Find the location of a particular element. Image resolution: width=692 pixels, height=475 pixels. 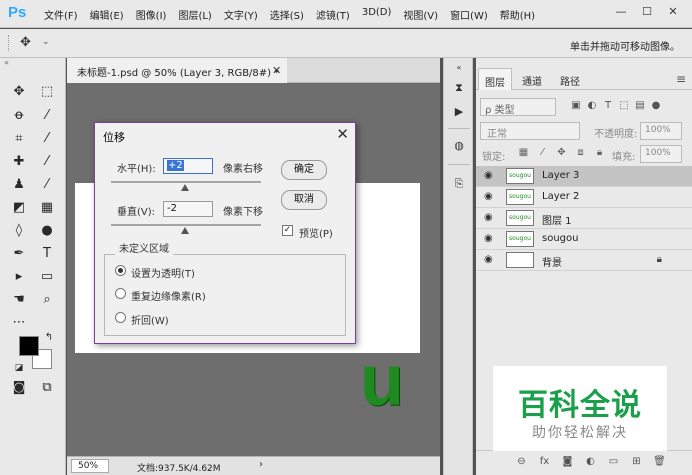

horizontal-input: +2 is located at coordinates (188, 166).